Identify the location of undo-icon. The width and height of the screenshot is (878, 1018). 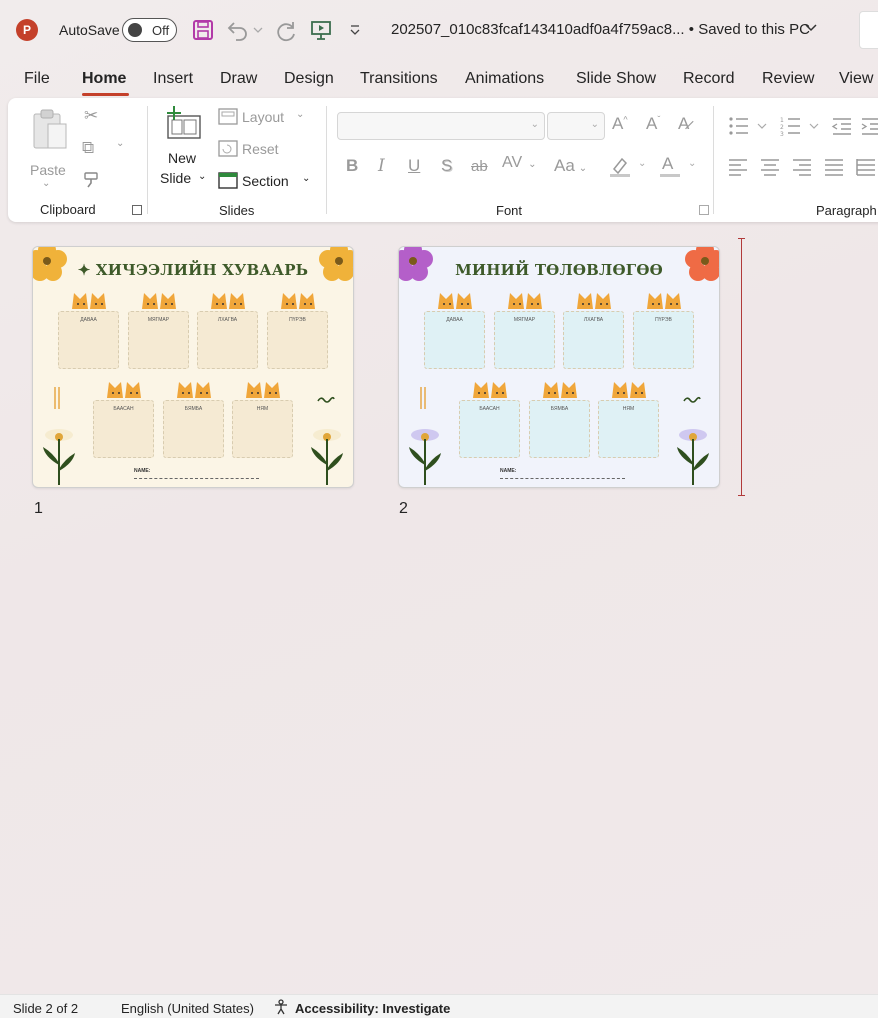
(238, 30).